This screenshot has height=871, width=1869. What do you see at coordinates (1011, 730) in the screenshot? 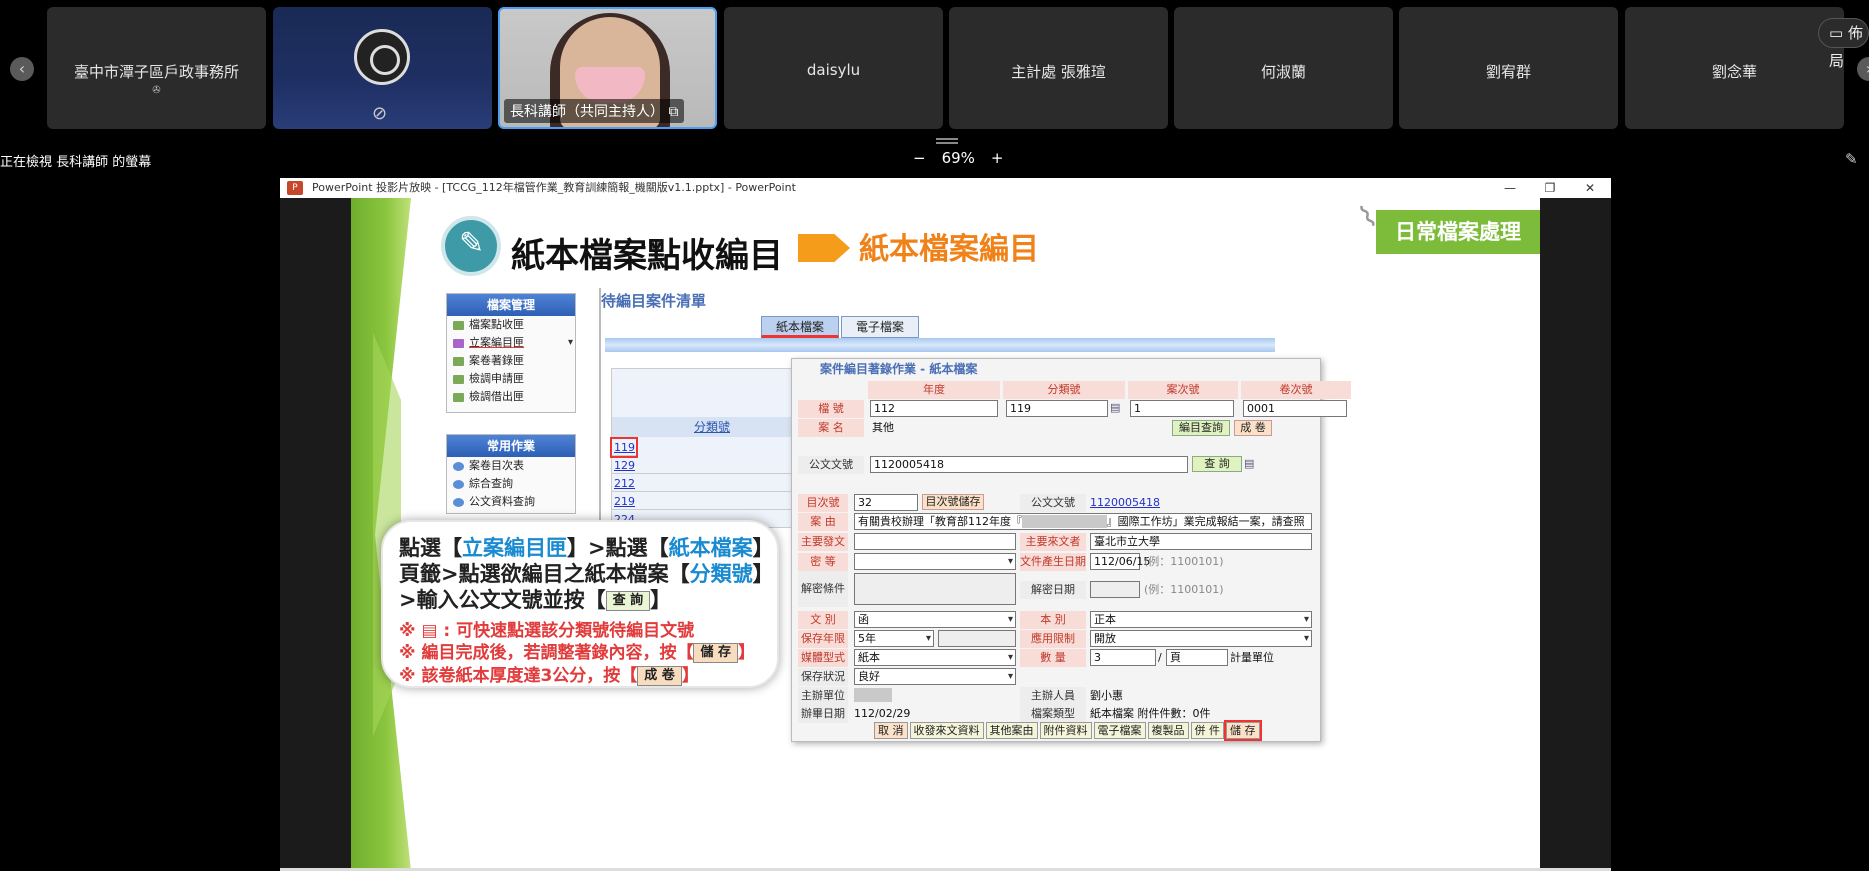
I see `other-reason-button: 其他案由` at bounding box center [1011, 730].